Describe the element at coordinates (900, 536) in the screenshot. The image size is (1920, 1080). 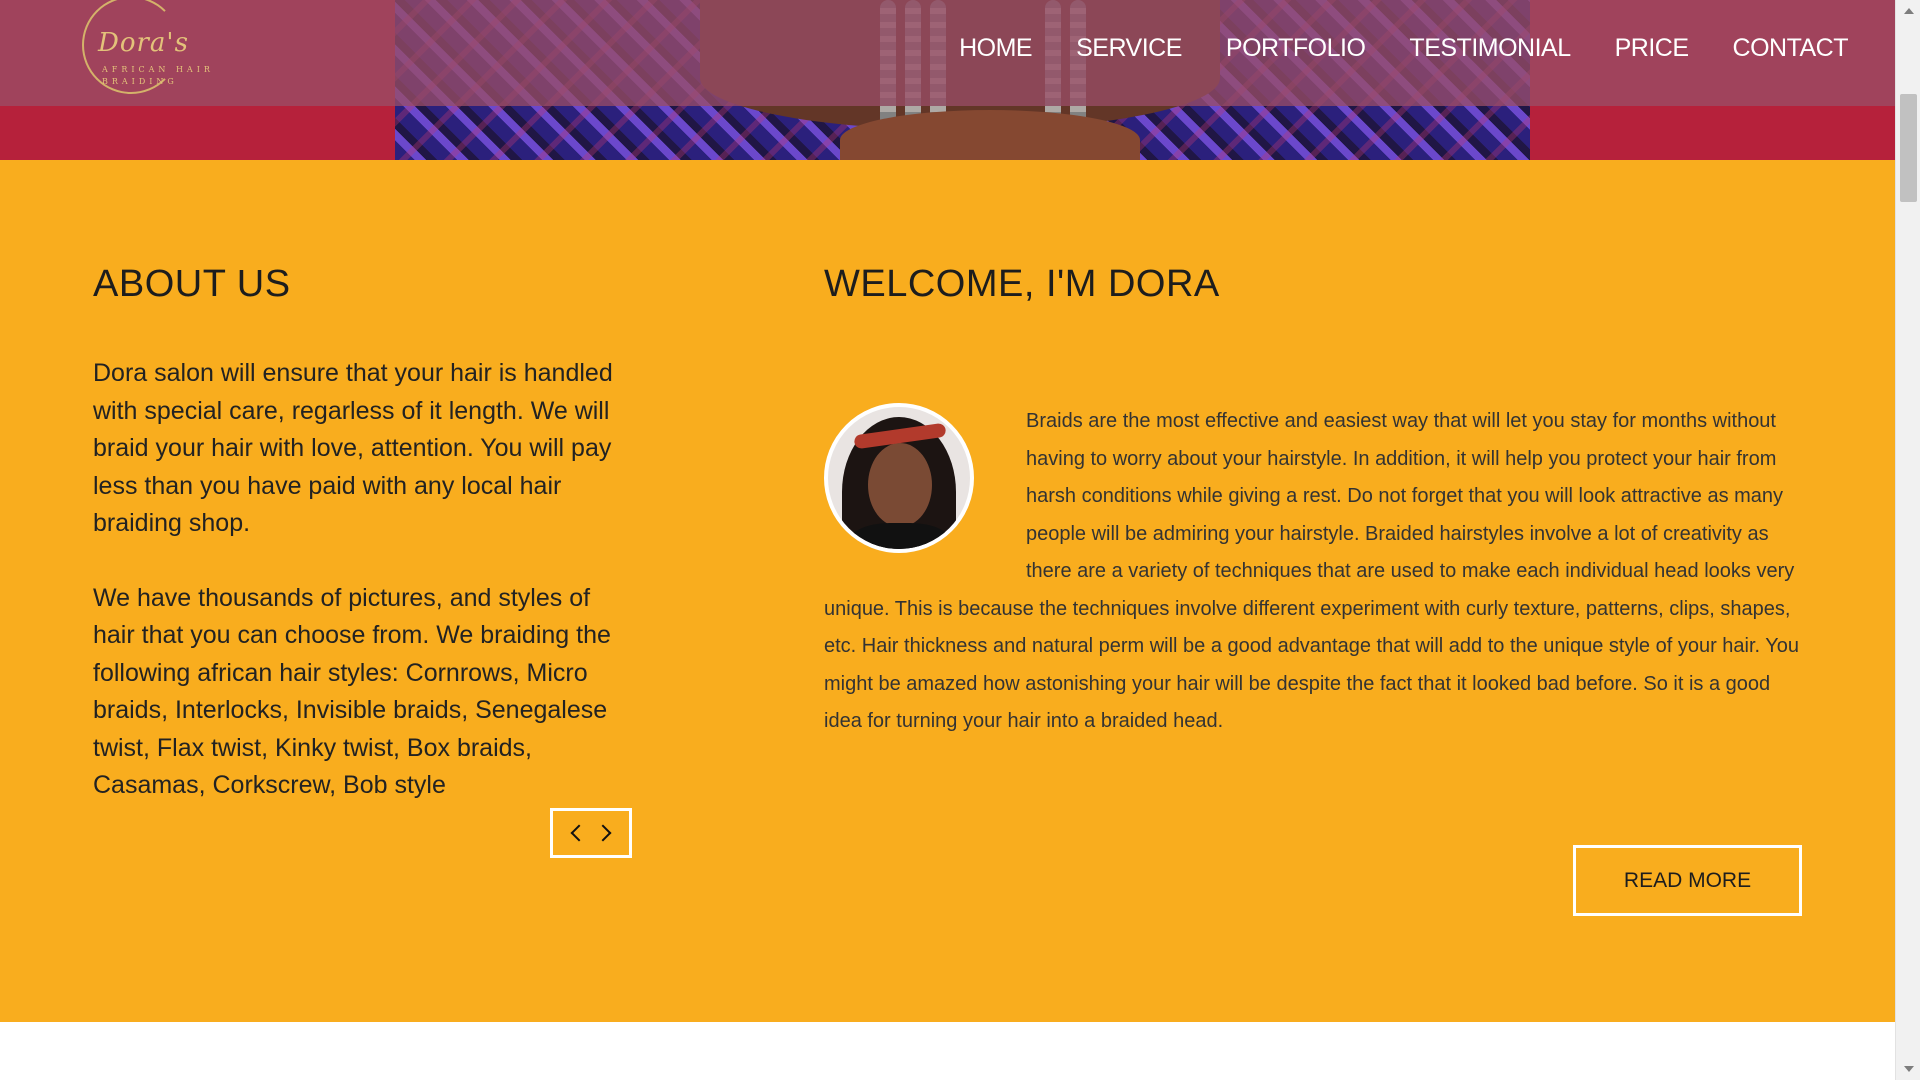
I see `avatar-body` at that location.